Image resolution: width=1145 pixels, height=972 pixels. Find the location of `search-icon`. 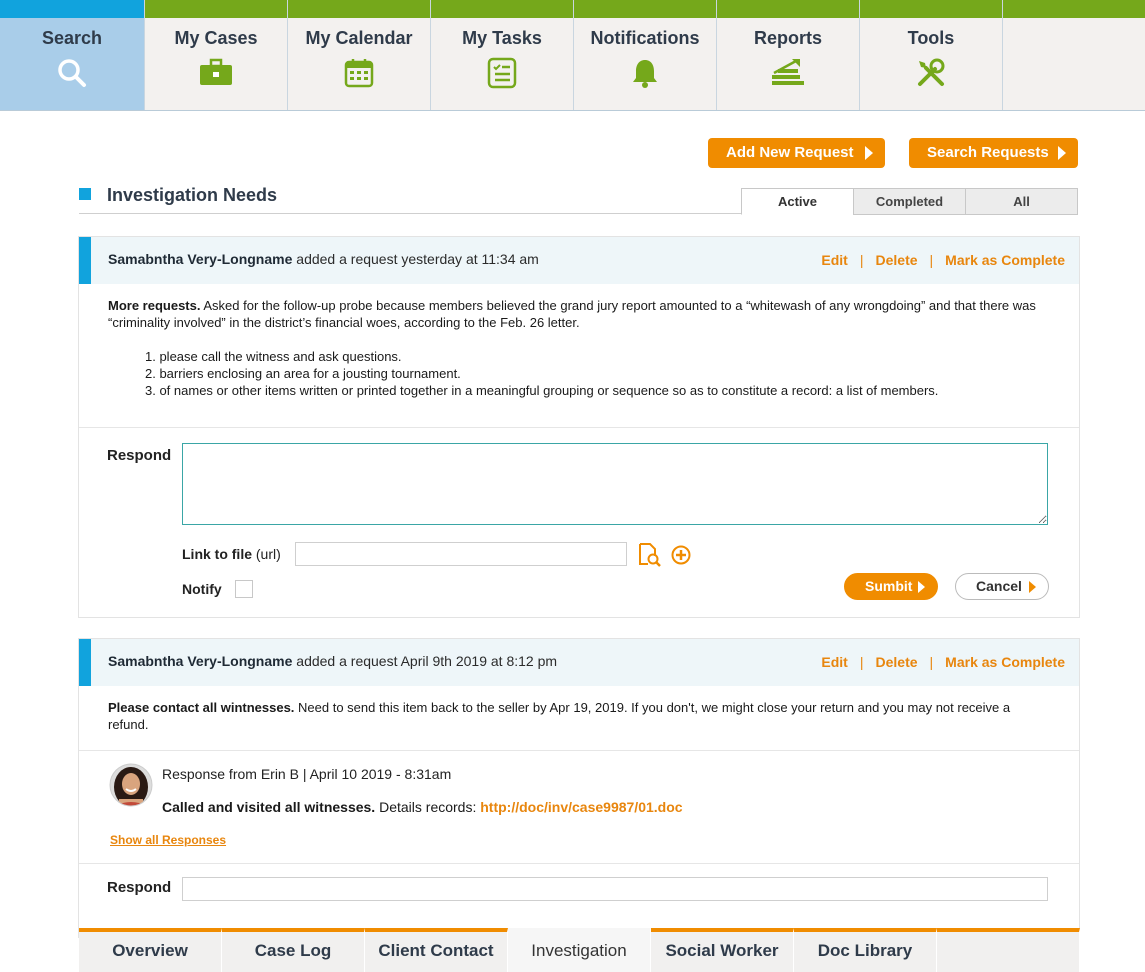

search-icon is located at coordinates (72, 73).